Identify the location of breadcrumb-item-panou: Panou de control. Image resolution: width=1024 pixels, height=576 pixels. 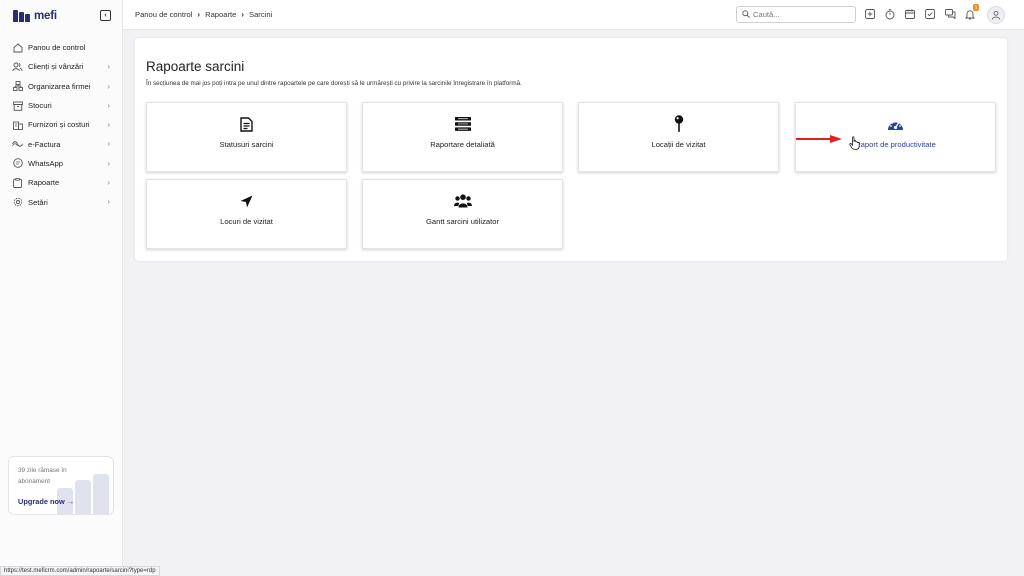
(163, 14).